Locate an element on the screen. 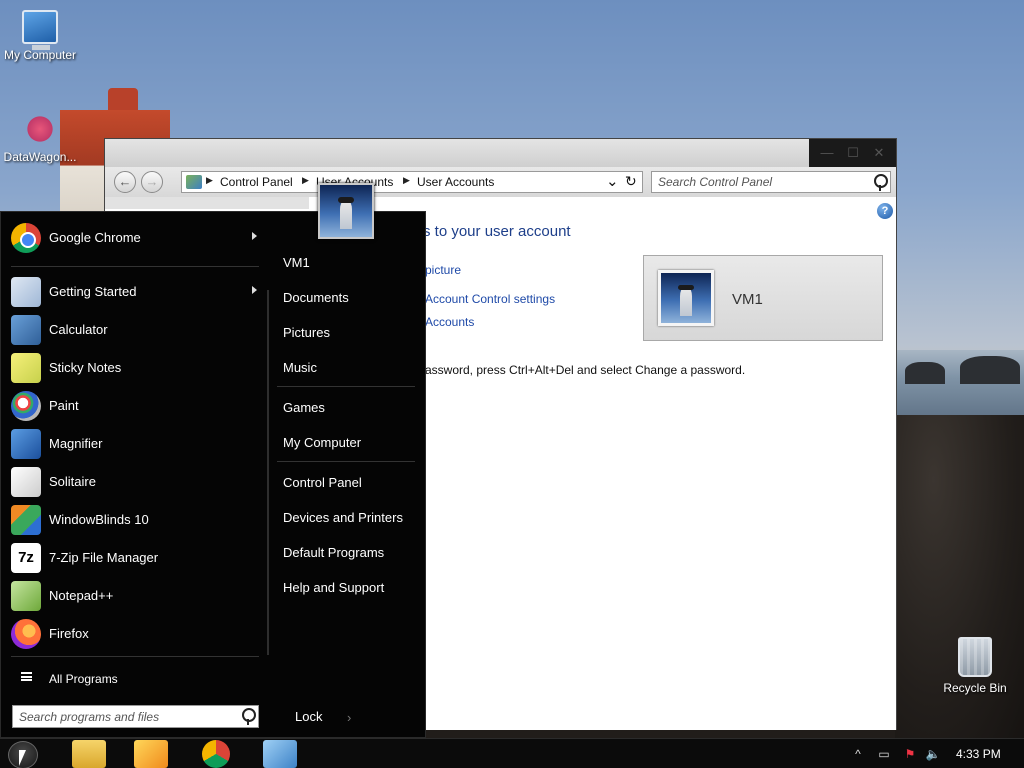 Image resolution: width=1024 pixels, height=768 pixels. program-7zip: 7z 7-Zip File Manager is located at coordinates (134, 558).